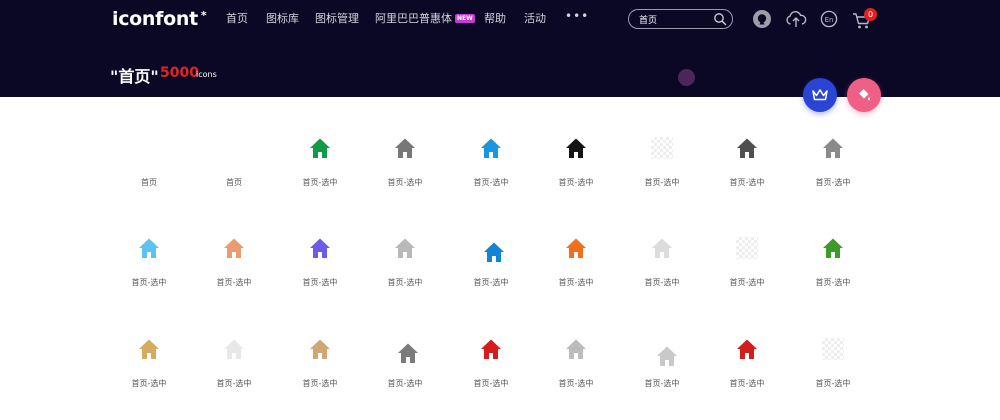 The width and height of the screenshot is (1000, 420). I want to click on decorative-bubble, so click(686, 77).